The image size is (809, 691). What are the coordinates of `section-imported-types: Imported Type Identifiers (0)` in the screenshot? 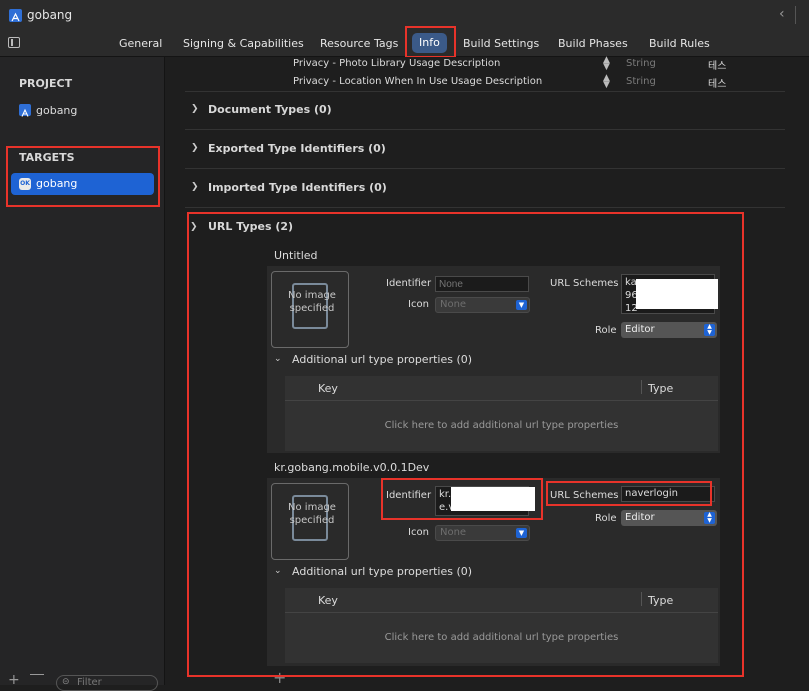 It's located at (297, 187).